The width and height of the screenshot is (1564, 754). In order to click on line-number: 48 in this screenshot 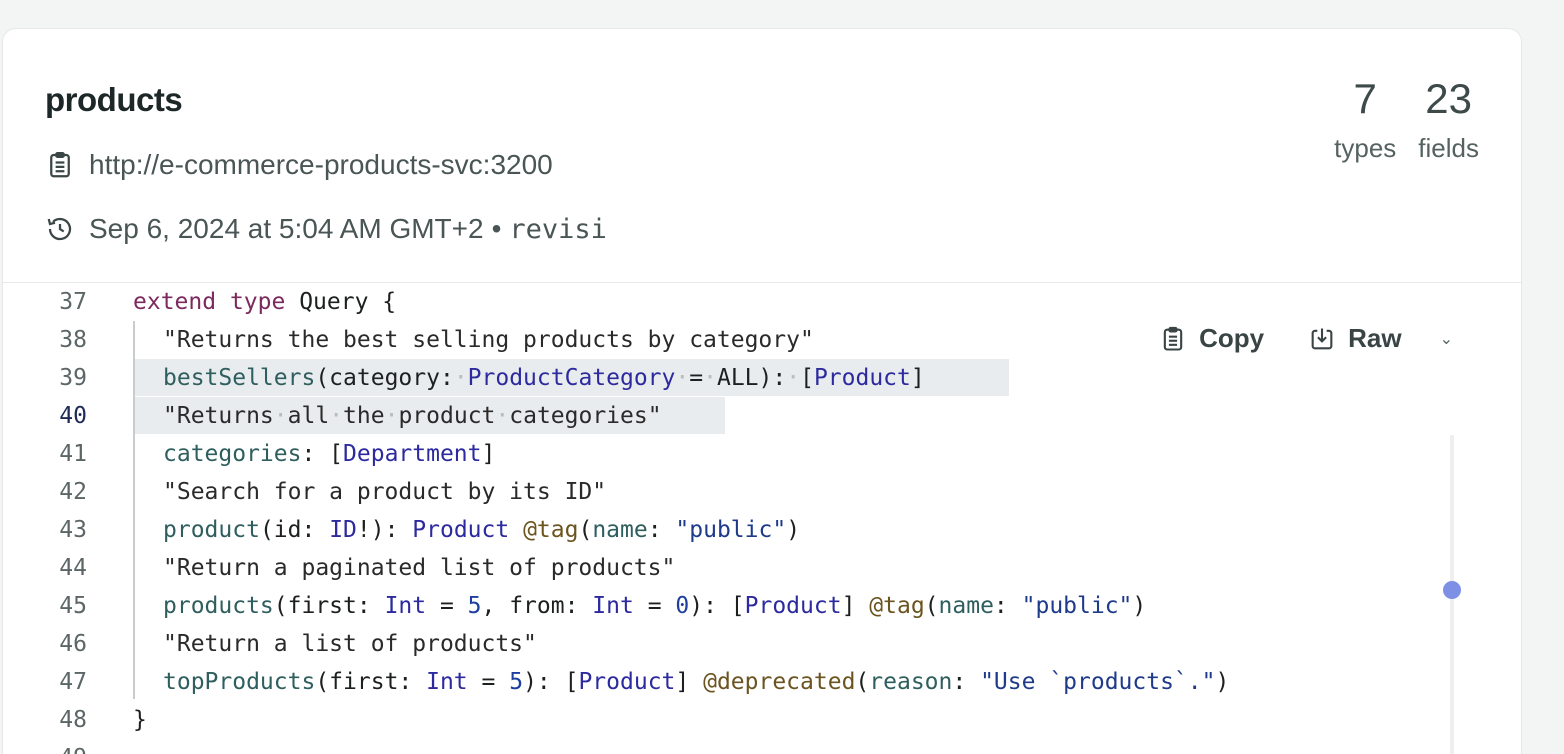, I will do `click(73, 720)`.